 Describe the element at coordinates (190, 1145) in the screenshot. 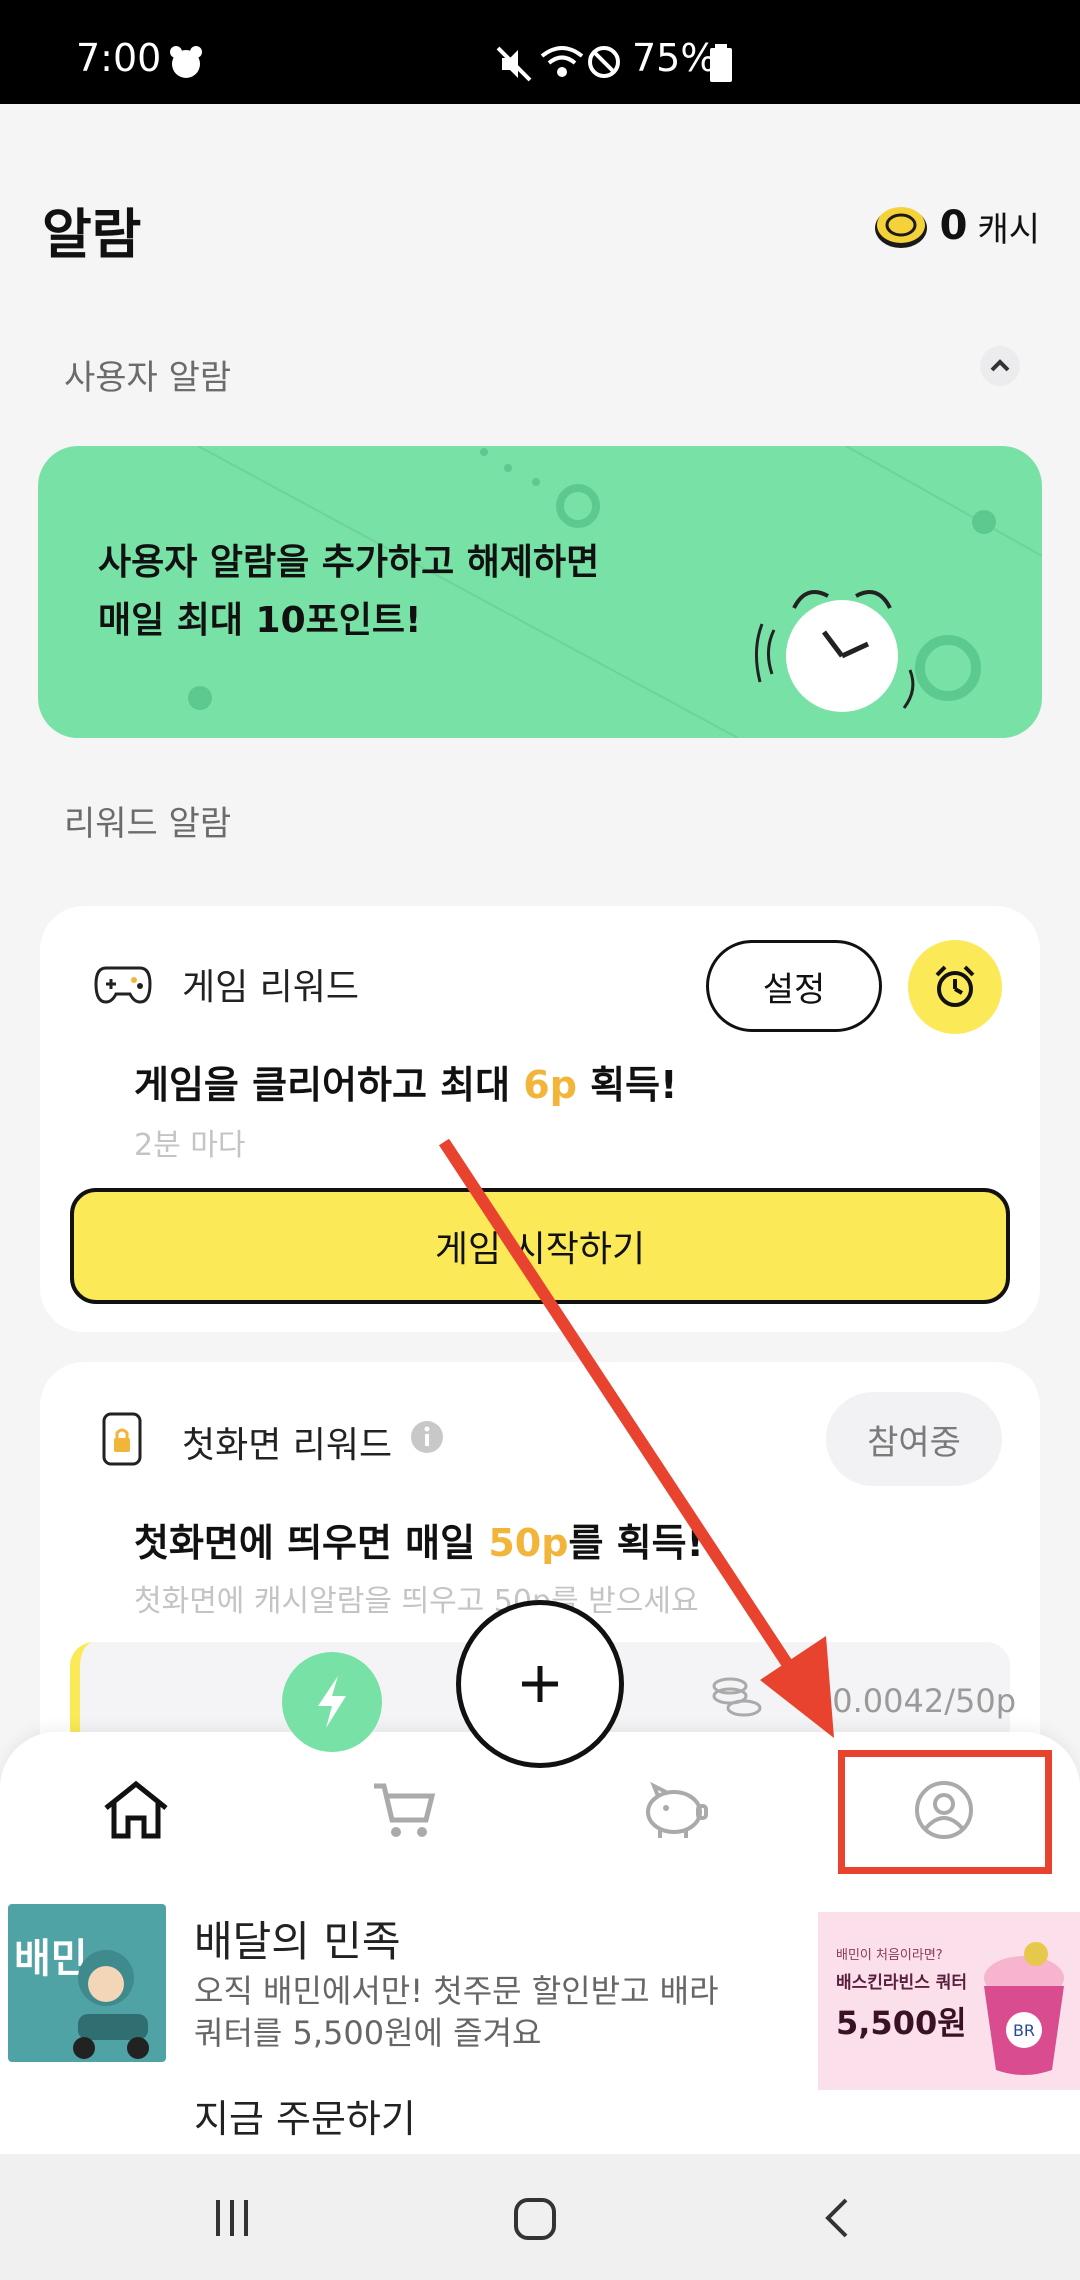

I see `game-interval: 2분 마다` at that location.